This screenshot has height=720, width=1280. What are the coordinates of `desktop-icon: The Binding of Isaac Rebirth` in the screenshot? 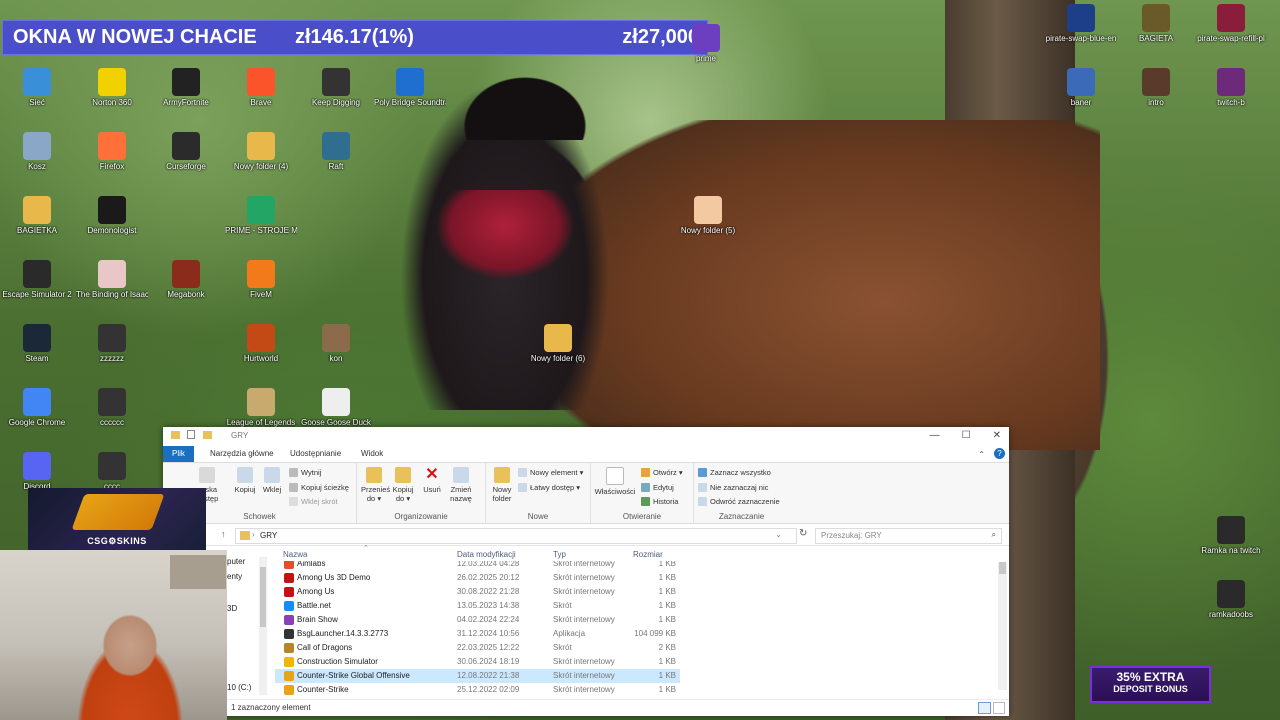 It's located at (112, 280).